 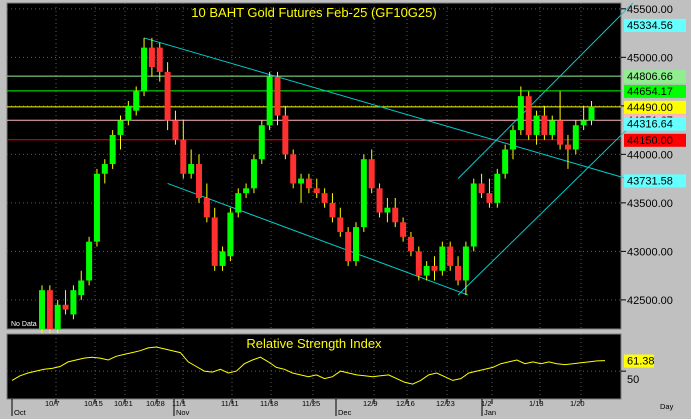 What do you see at coordinates (650, 252) in the screenshot?
I see `y-tick-label: 43000.00` at bounding box center [650, 252].